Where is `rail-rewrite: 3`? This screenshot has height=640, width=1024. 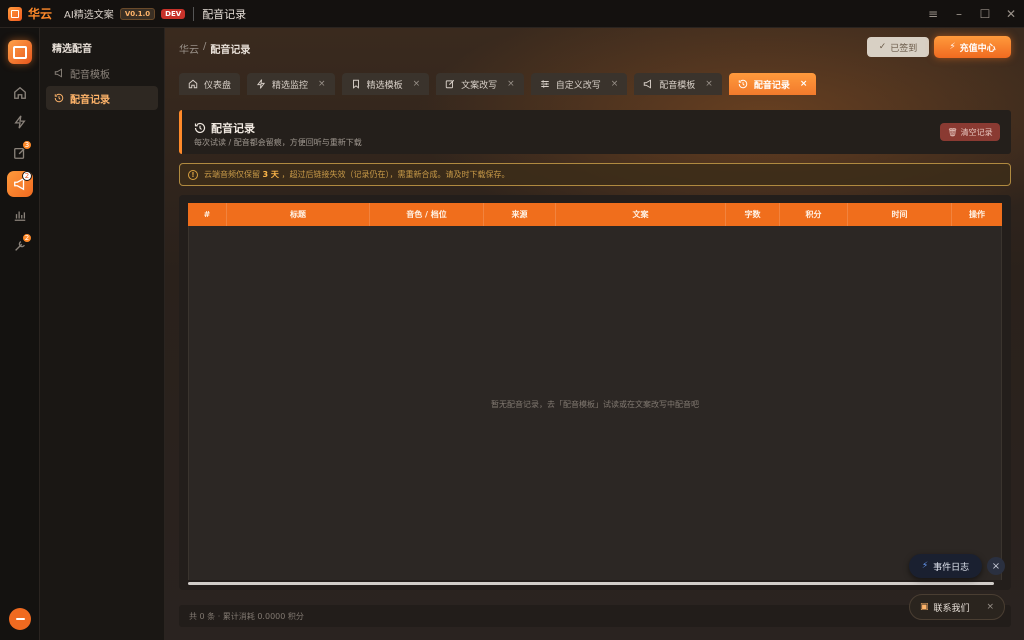
rail-rewrite: 3 is located at coordinates (20, 153).